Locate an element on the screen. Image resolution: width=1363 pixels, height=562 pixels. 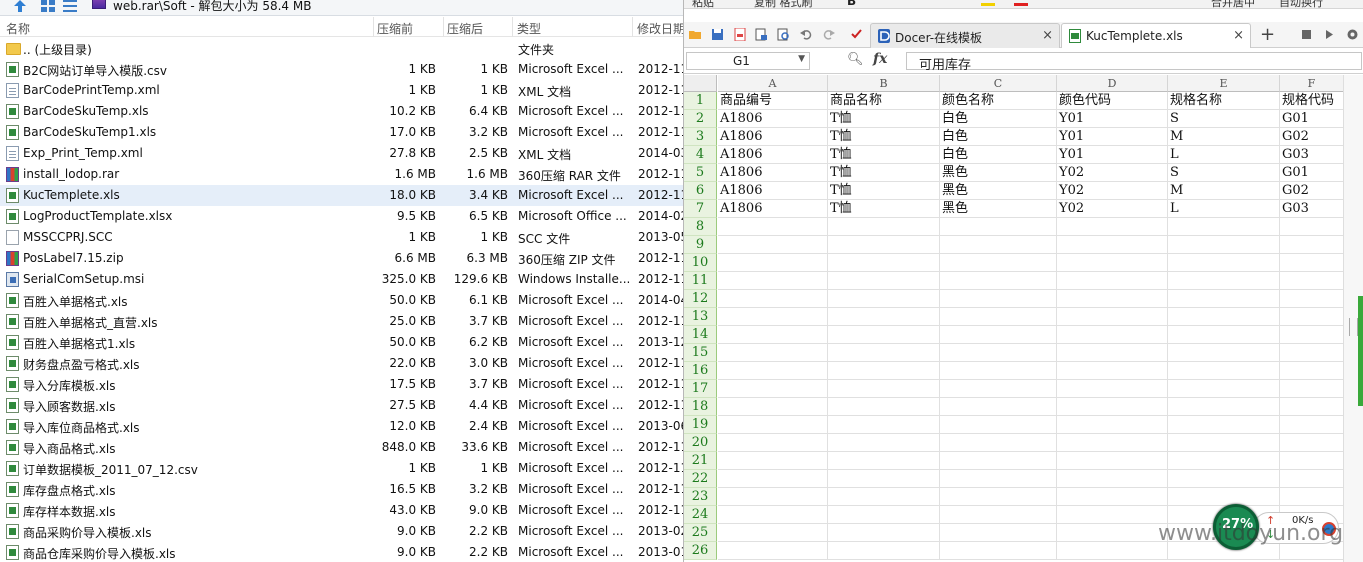
row-header: 24 is located at coordinates (700, 515).